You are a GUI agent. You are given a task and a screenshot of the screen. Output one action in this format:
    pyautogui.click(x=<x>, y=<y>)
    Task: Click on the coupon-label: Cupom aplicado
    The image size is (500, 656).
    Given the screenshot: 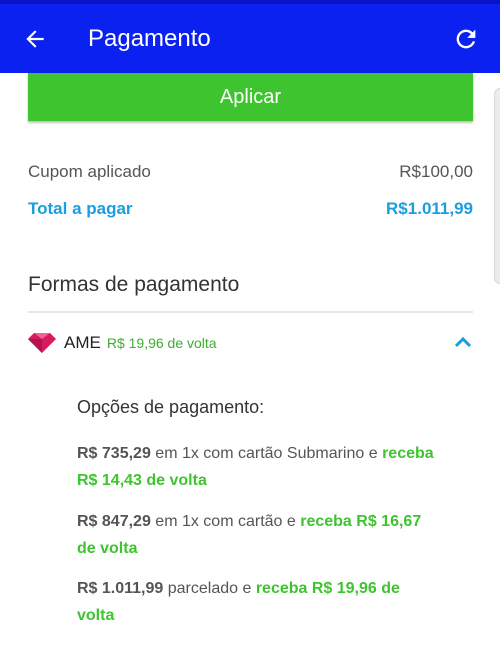 What is the action you would take?
    pyautogui.click(x=89, y=171)
    